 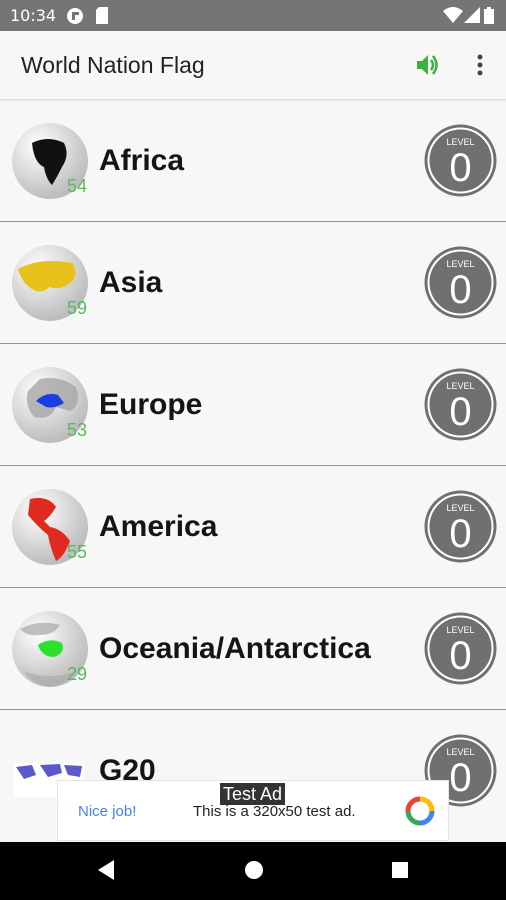 What do you see at coordinates (102, 15) in the screenshot?
I see `sd-card-icon` at bounding box center [102, 15].